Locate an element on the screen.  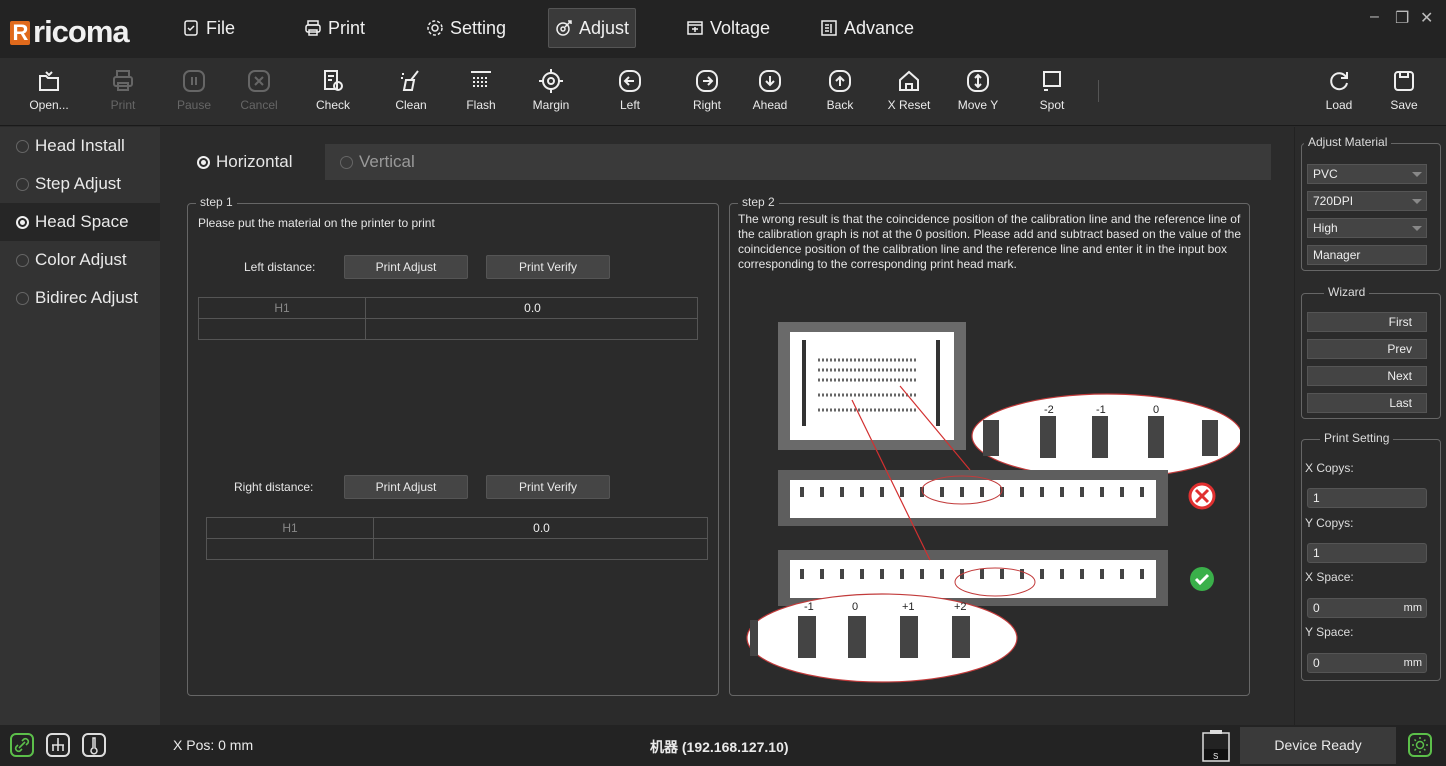
print-button: Print is located at coordinates (123, 92).